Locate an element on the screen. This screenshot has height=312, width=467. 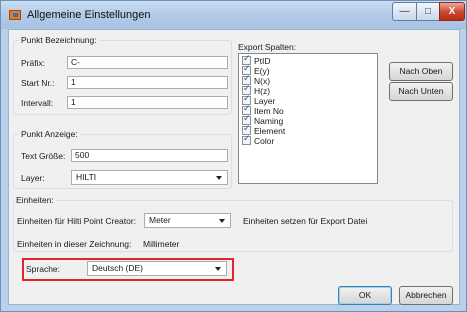
intervall-field: 1 is located at coordinates (147, 102).